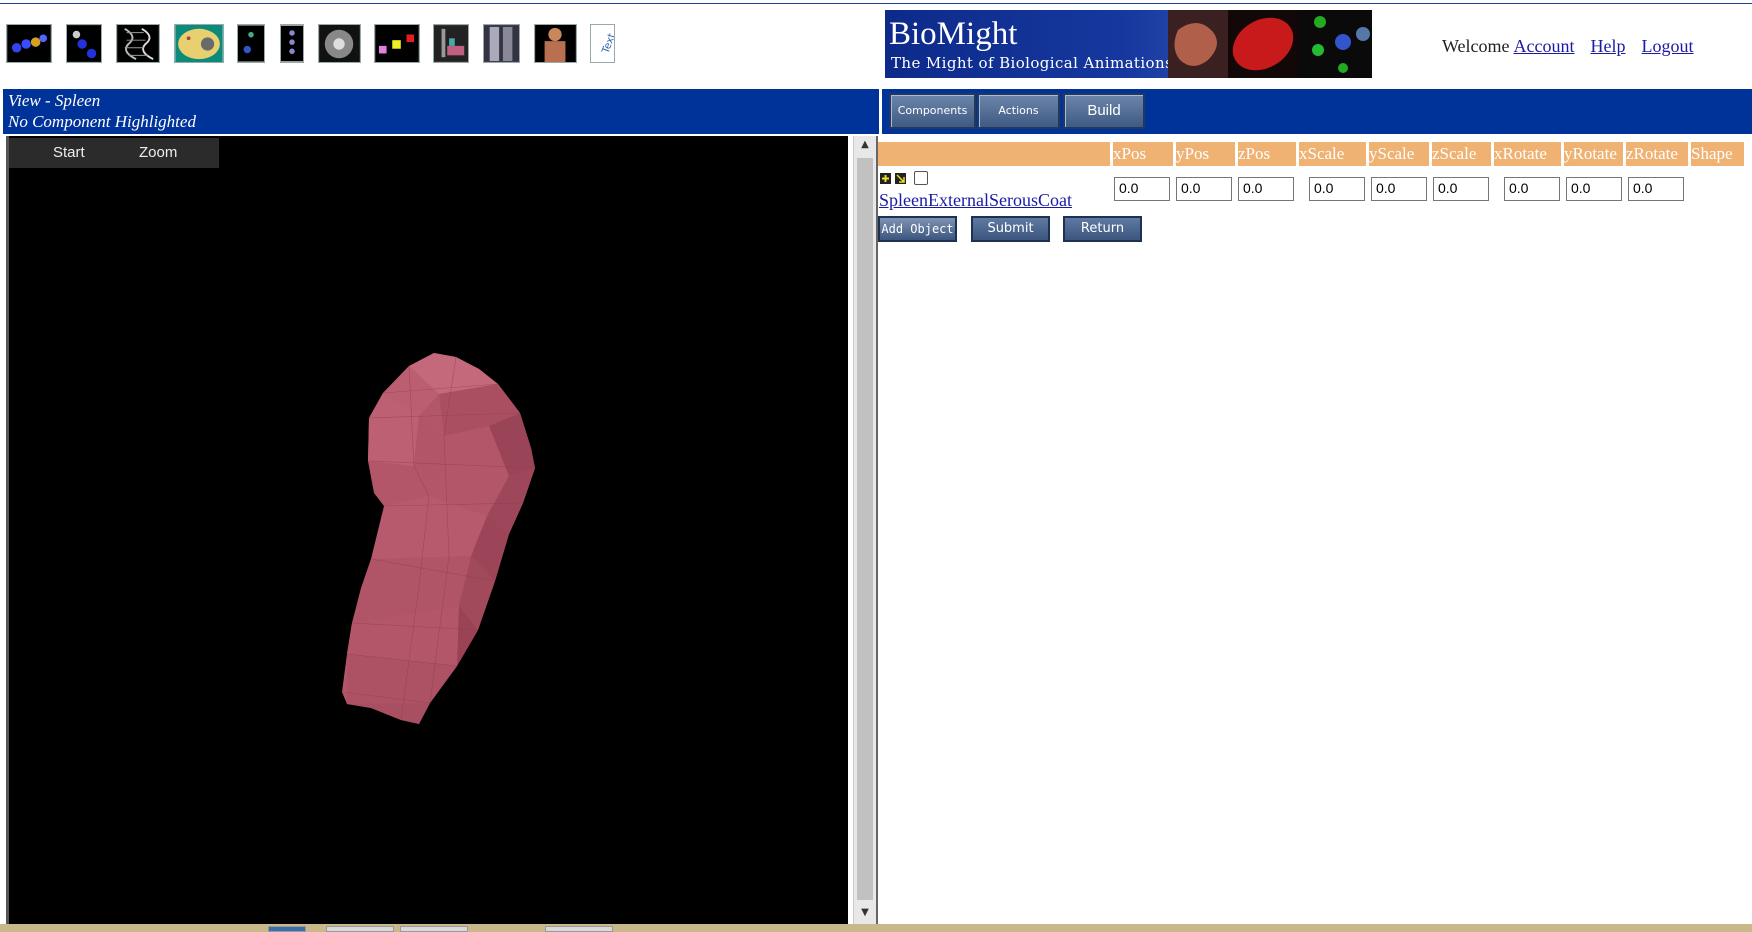  I want to click on component-checkbox, so click(921, 178).